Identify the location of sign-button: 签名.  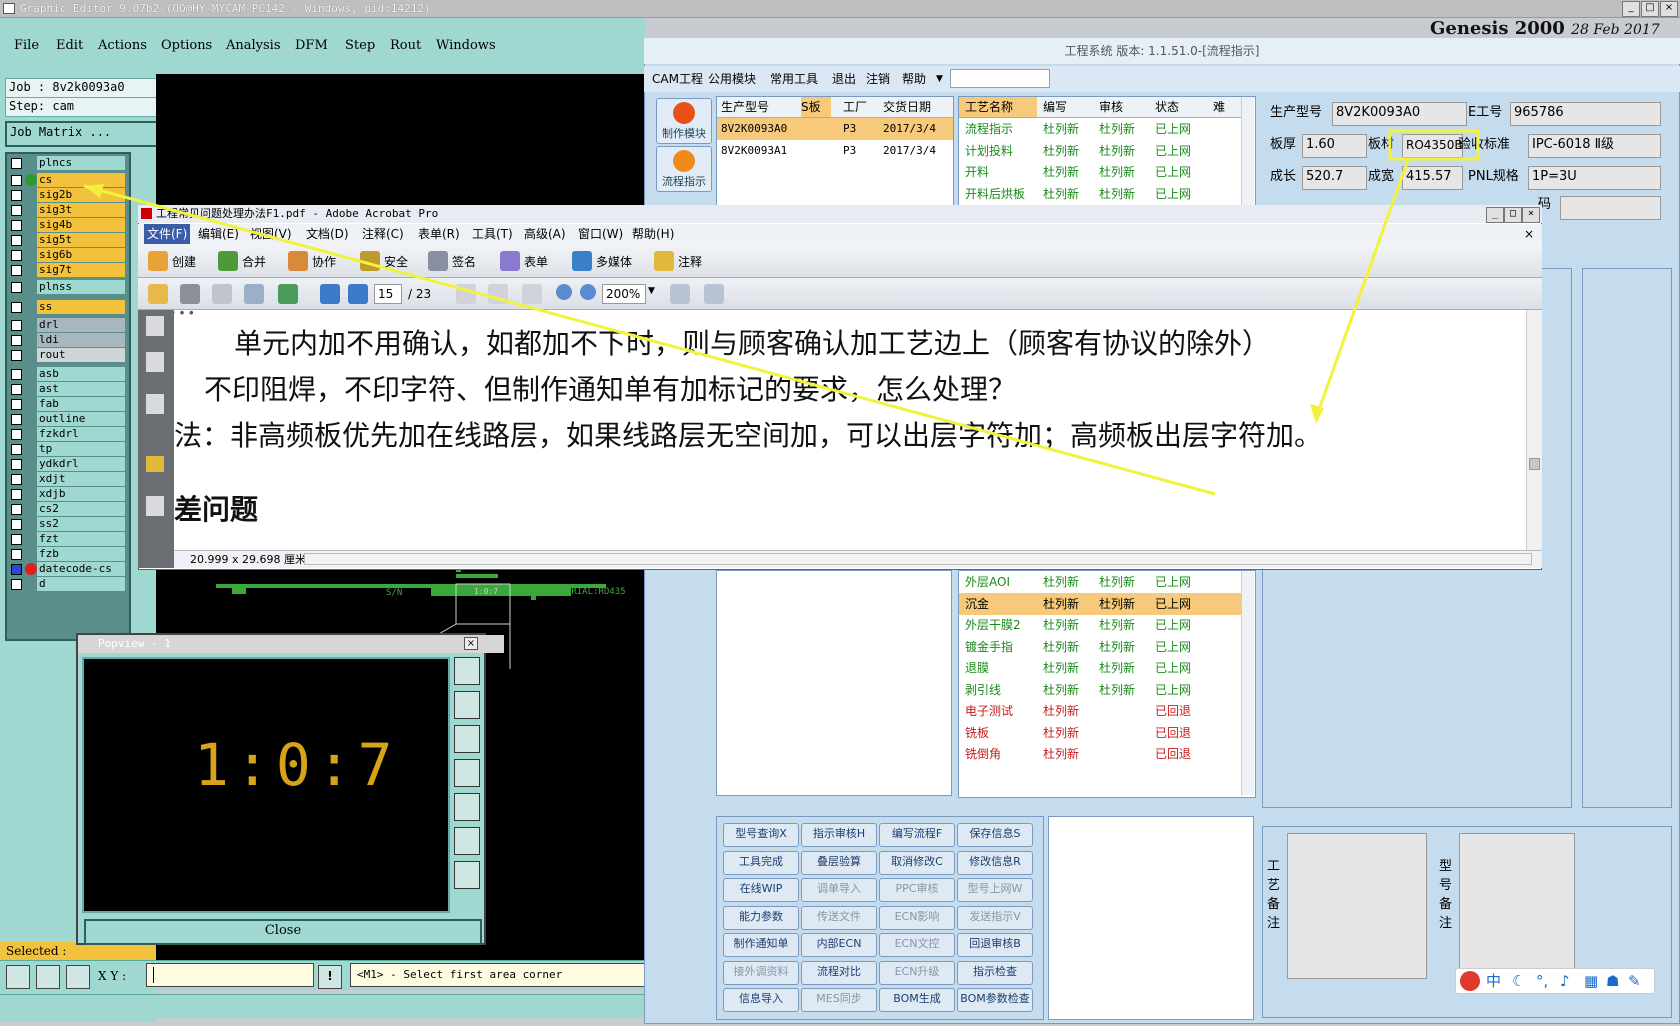
(464, 261).